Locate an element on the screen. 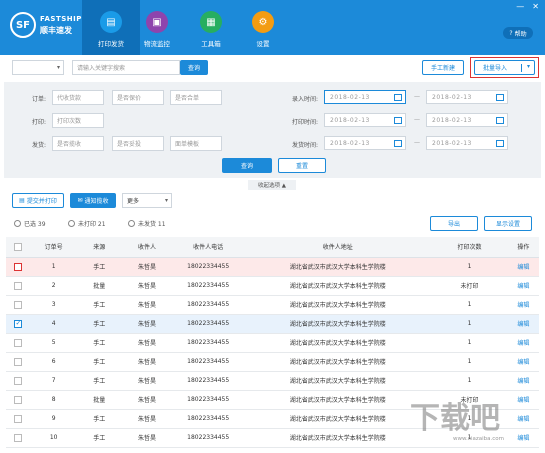 Image resolution: width=545 pixels, height=453 pixels. search-input: 请输入关键字搜索 is located at coordinates (126, 67).